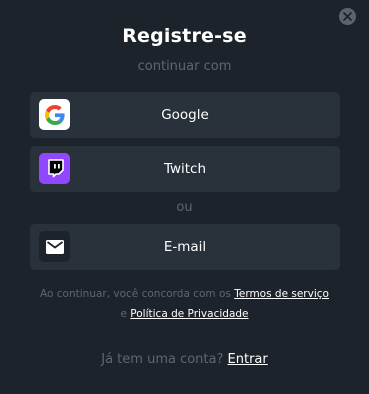  I want to click on login-link: Entrar, so click(248, 359).